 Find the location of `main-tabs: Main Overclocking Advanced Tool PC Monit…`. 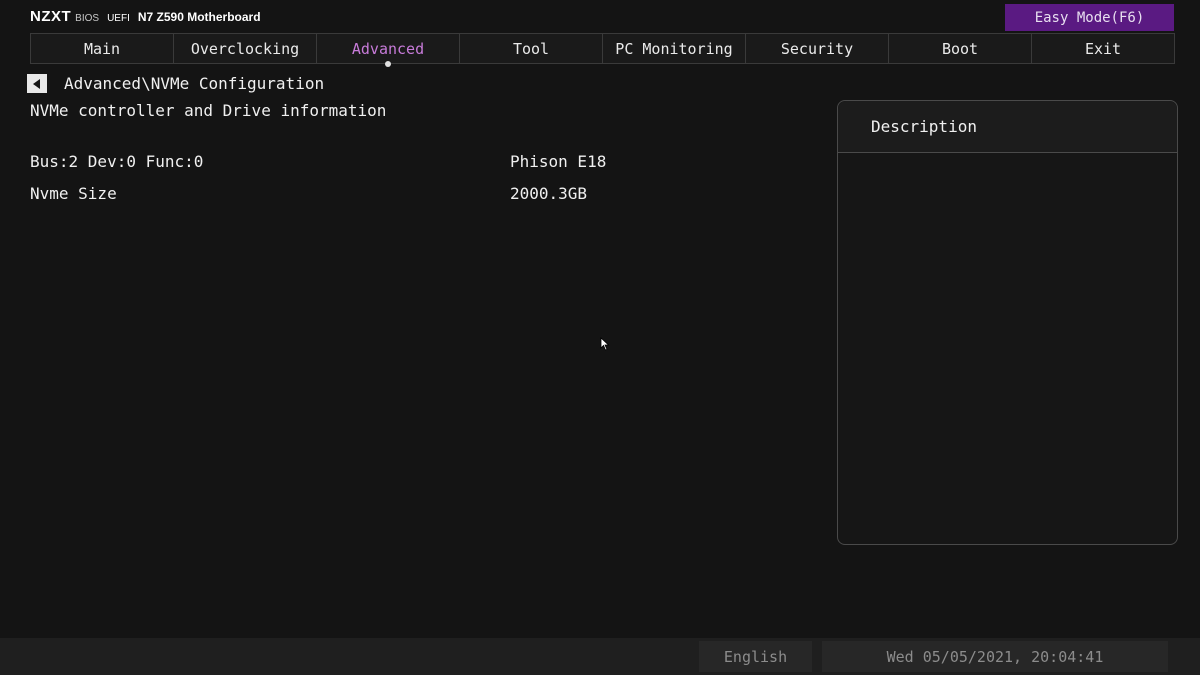

main-tabs: Main Overclocking Advanced Tool PC Monit… is located at coordinates (602, 50).